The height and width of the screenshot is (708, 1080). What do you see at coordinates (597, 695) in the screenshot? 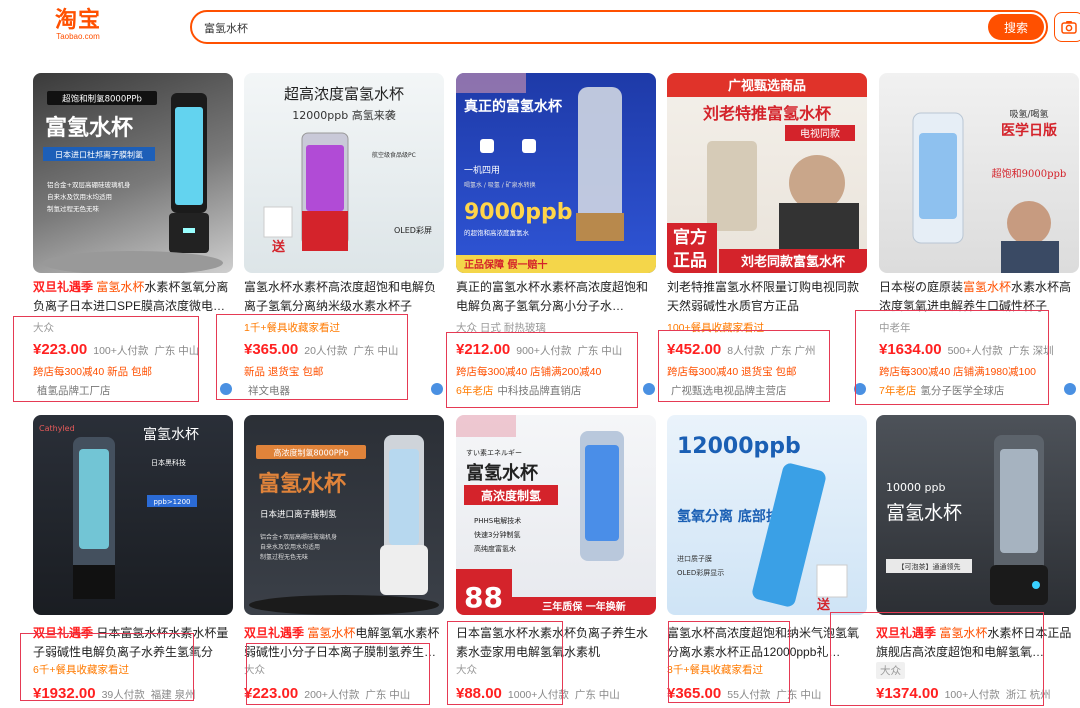
I see `location: 广东 中山` at bounding box center [597, 695].